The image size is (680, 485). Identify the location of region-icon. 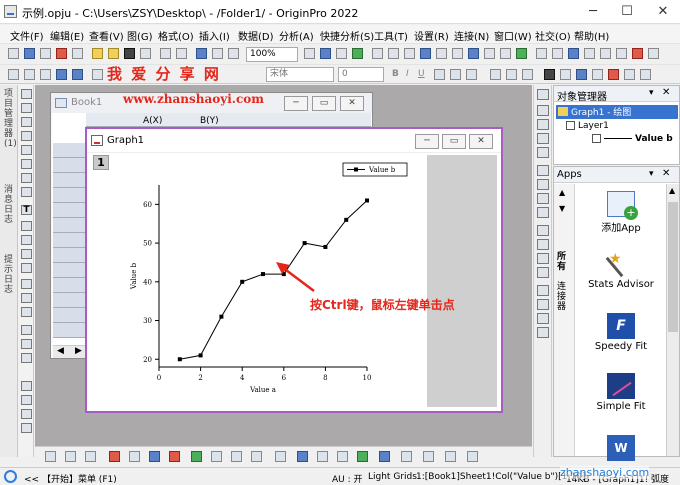
(573, 53).